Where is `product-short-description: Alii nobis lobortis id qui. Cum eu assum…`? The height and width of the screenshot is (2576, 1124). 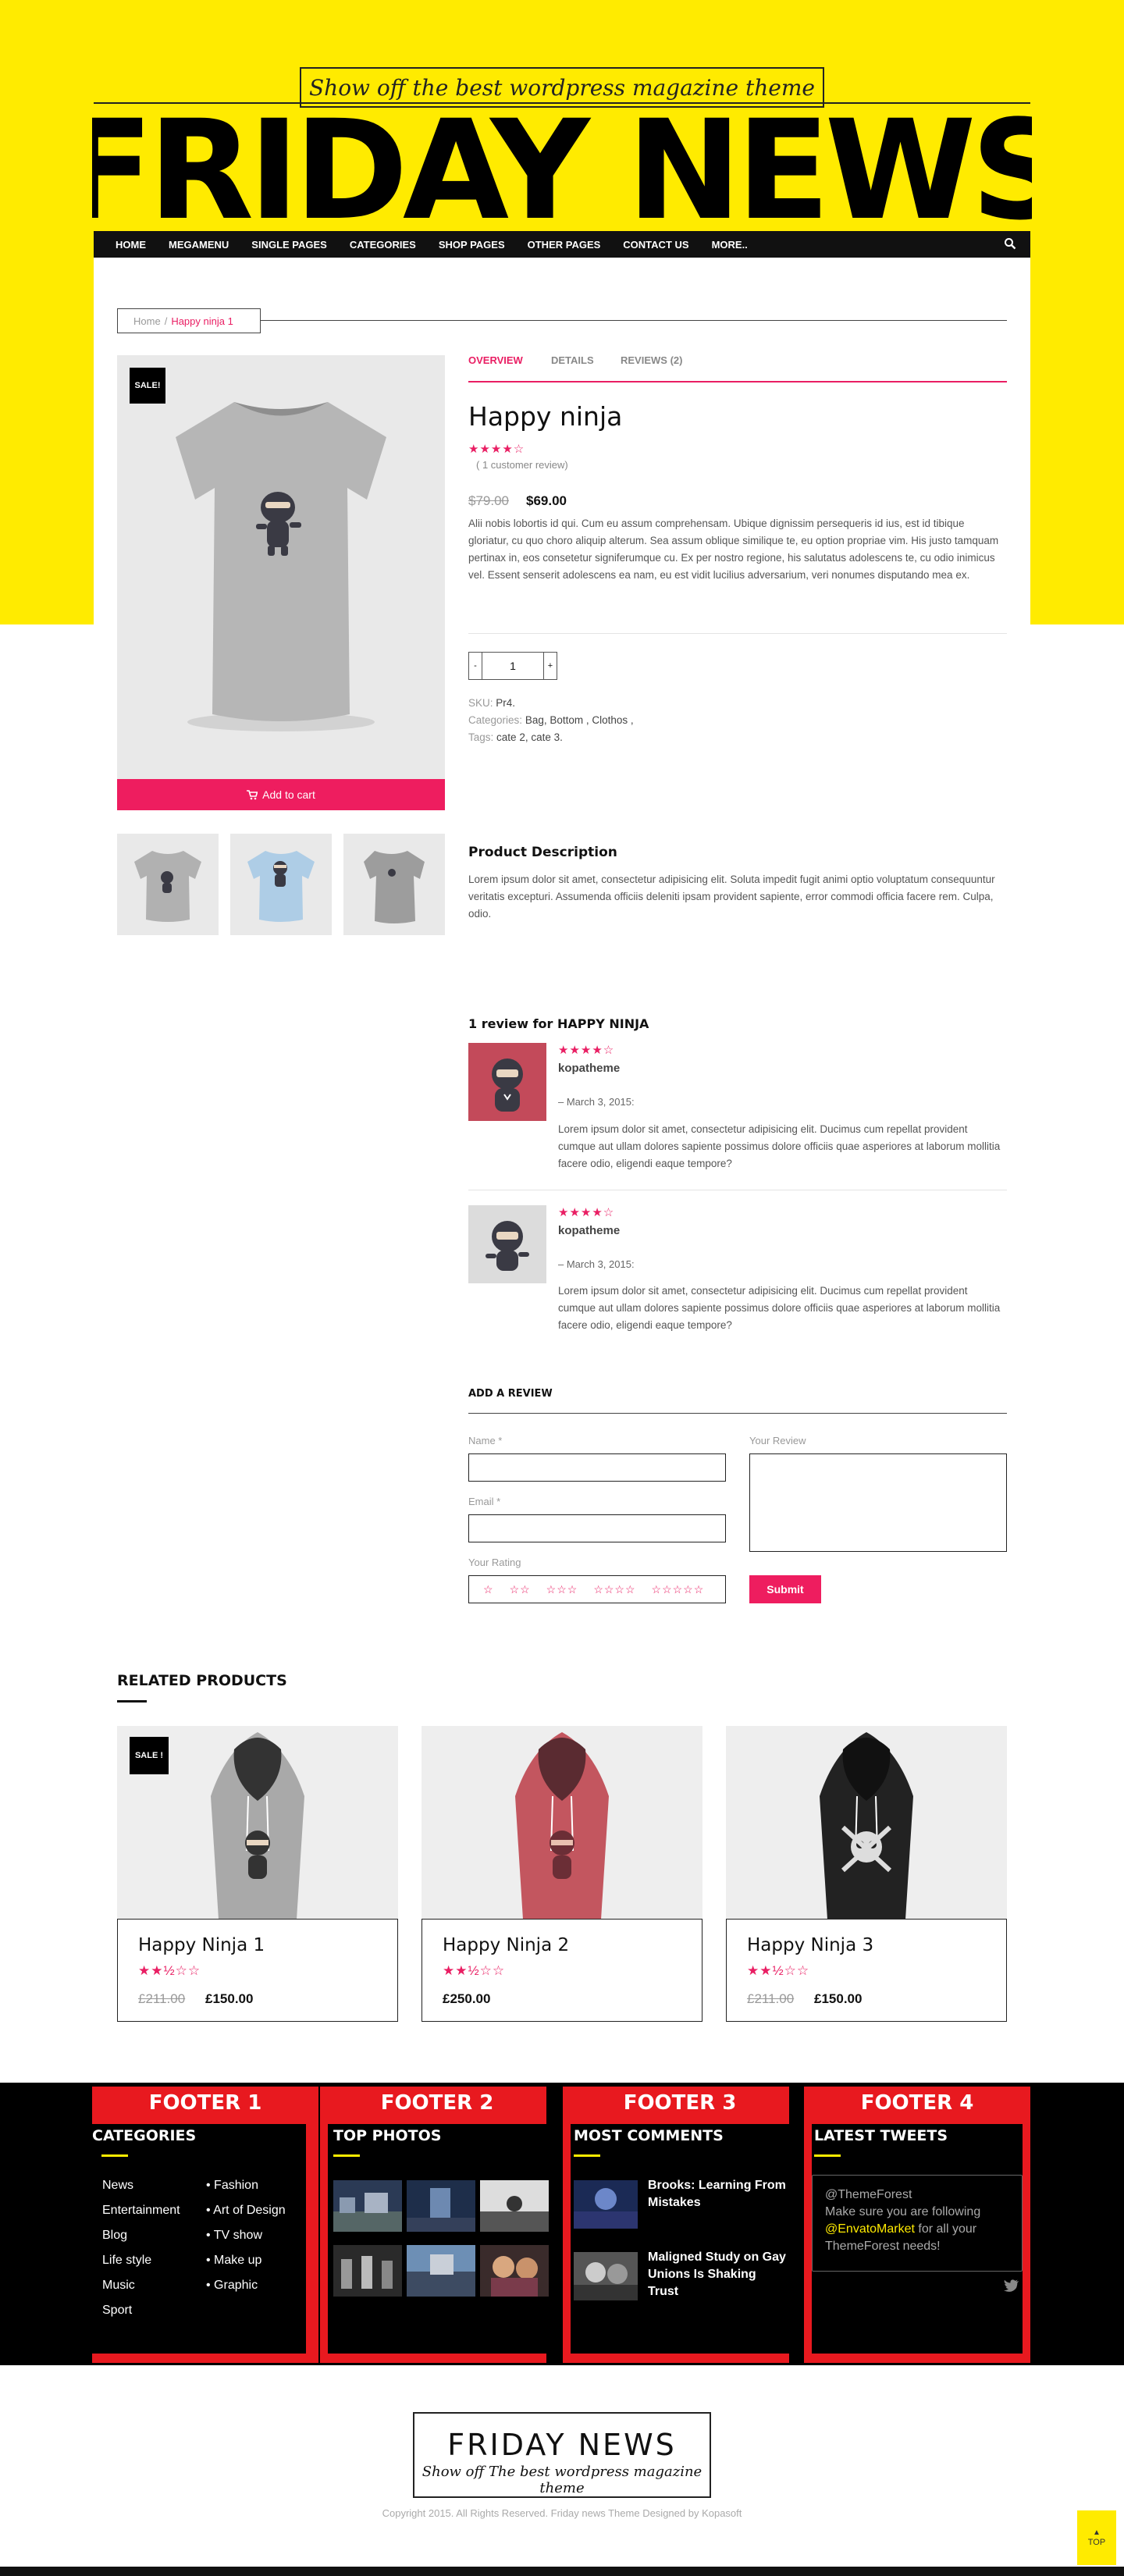
product-short-description: Alii nobis lobortis id qui. Cum eu assum… is located at coordinates (733, 549).